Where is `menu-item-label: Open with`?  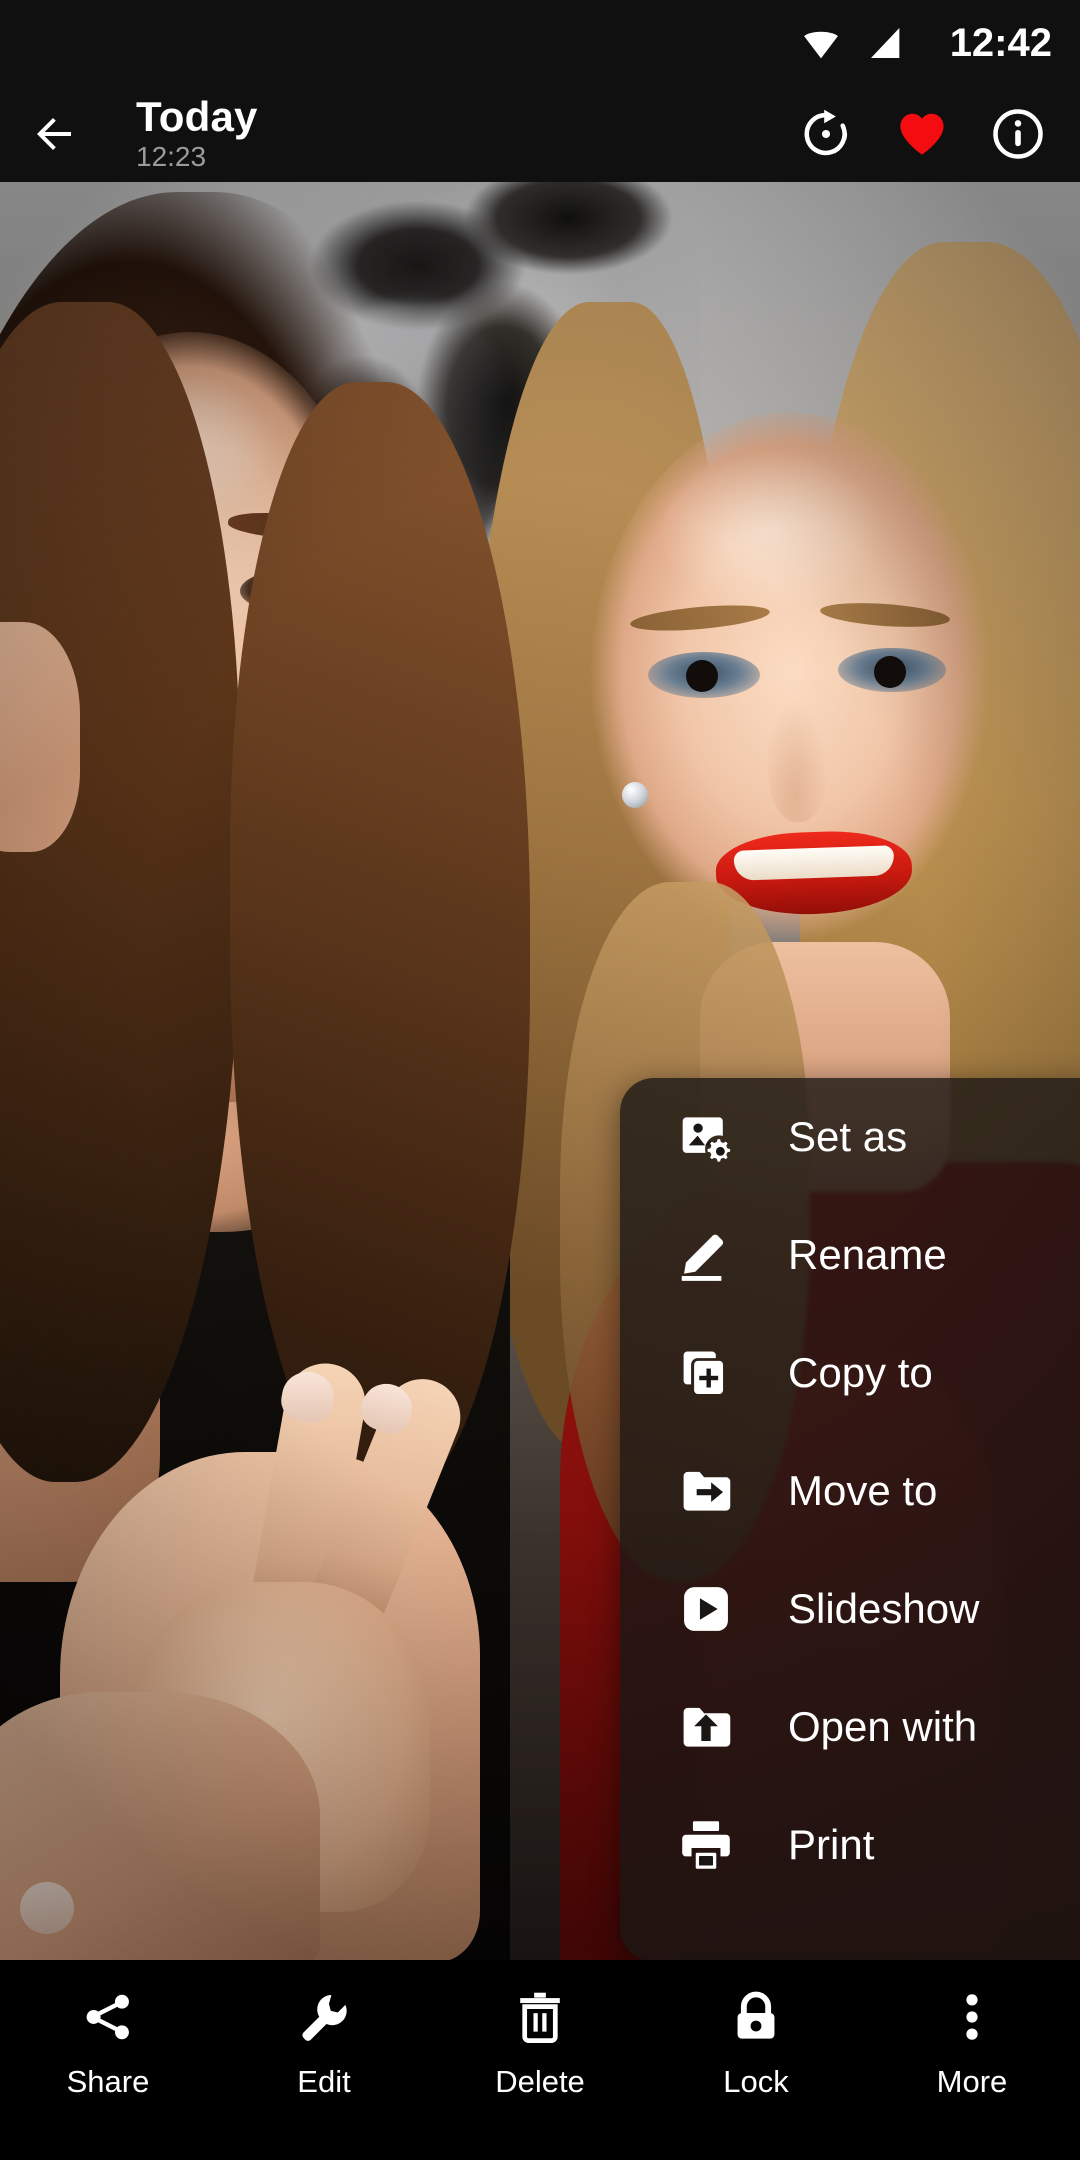 menu-item-label: Open with is located at coordinates (883, 1726).